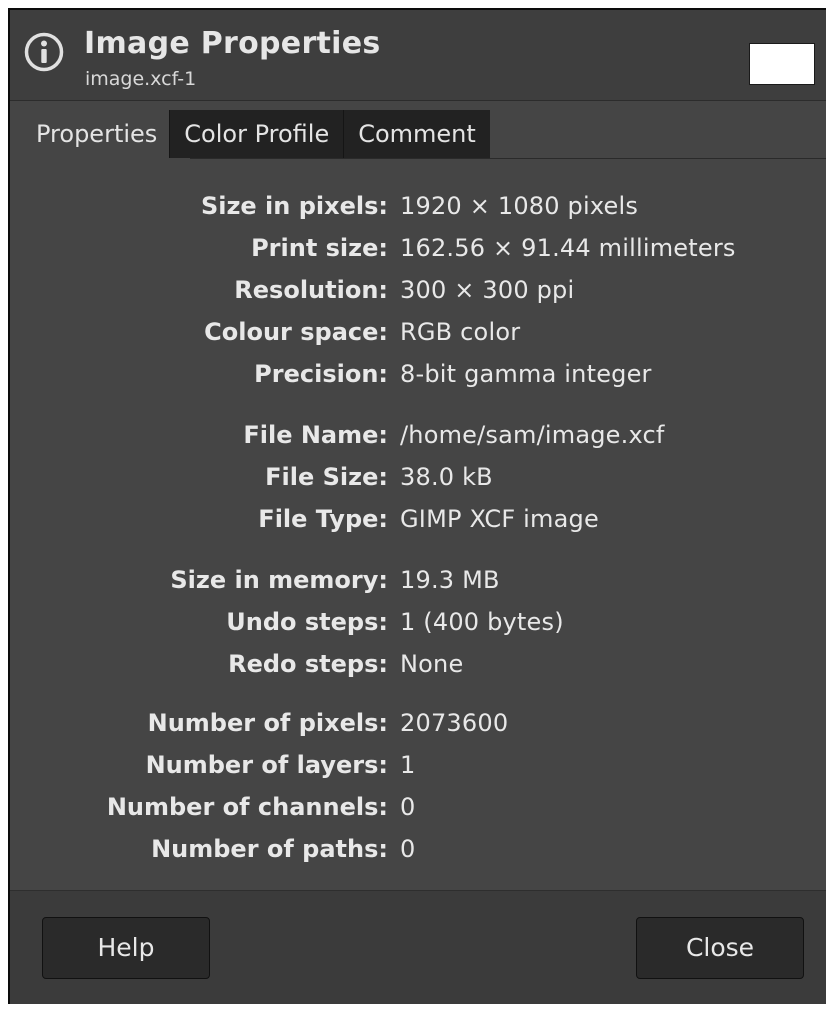  I want to click on property-row-number-of-paths: Number of paths: 0, so click(419, 853).